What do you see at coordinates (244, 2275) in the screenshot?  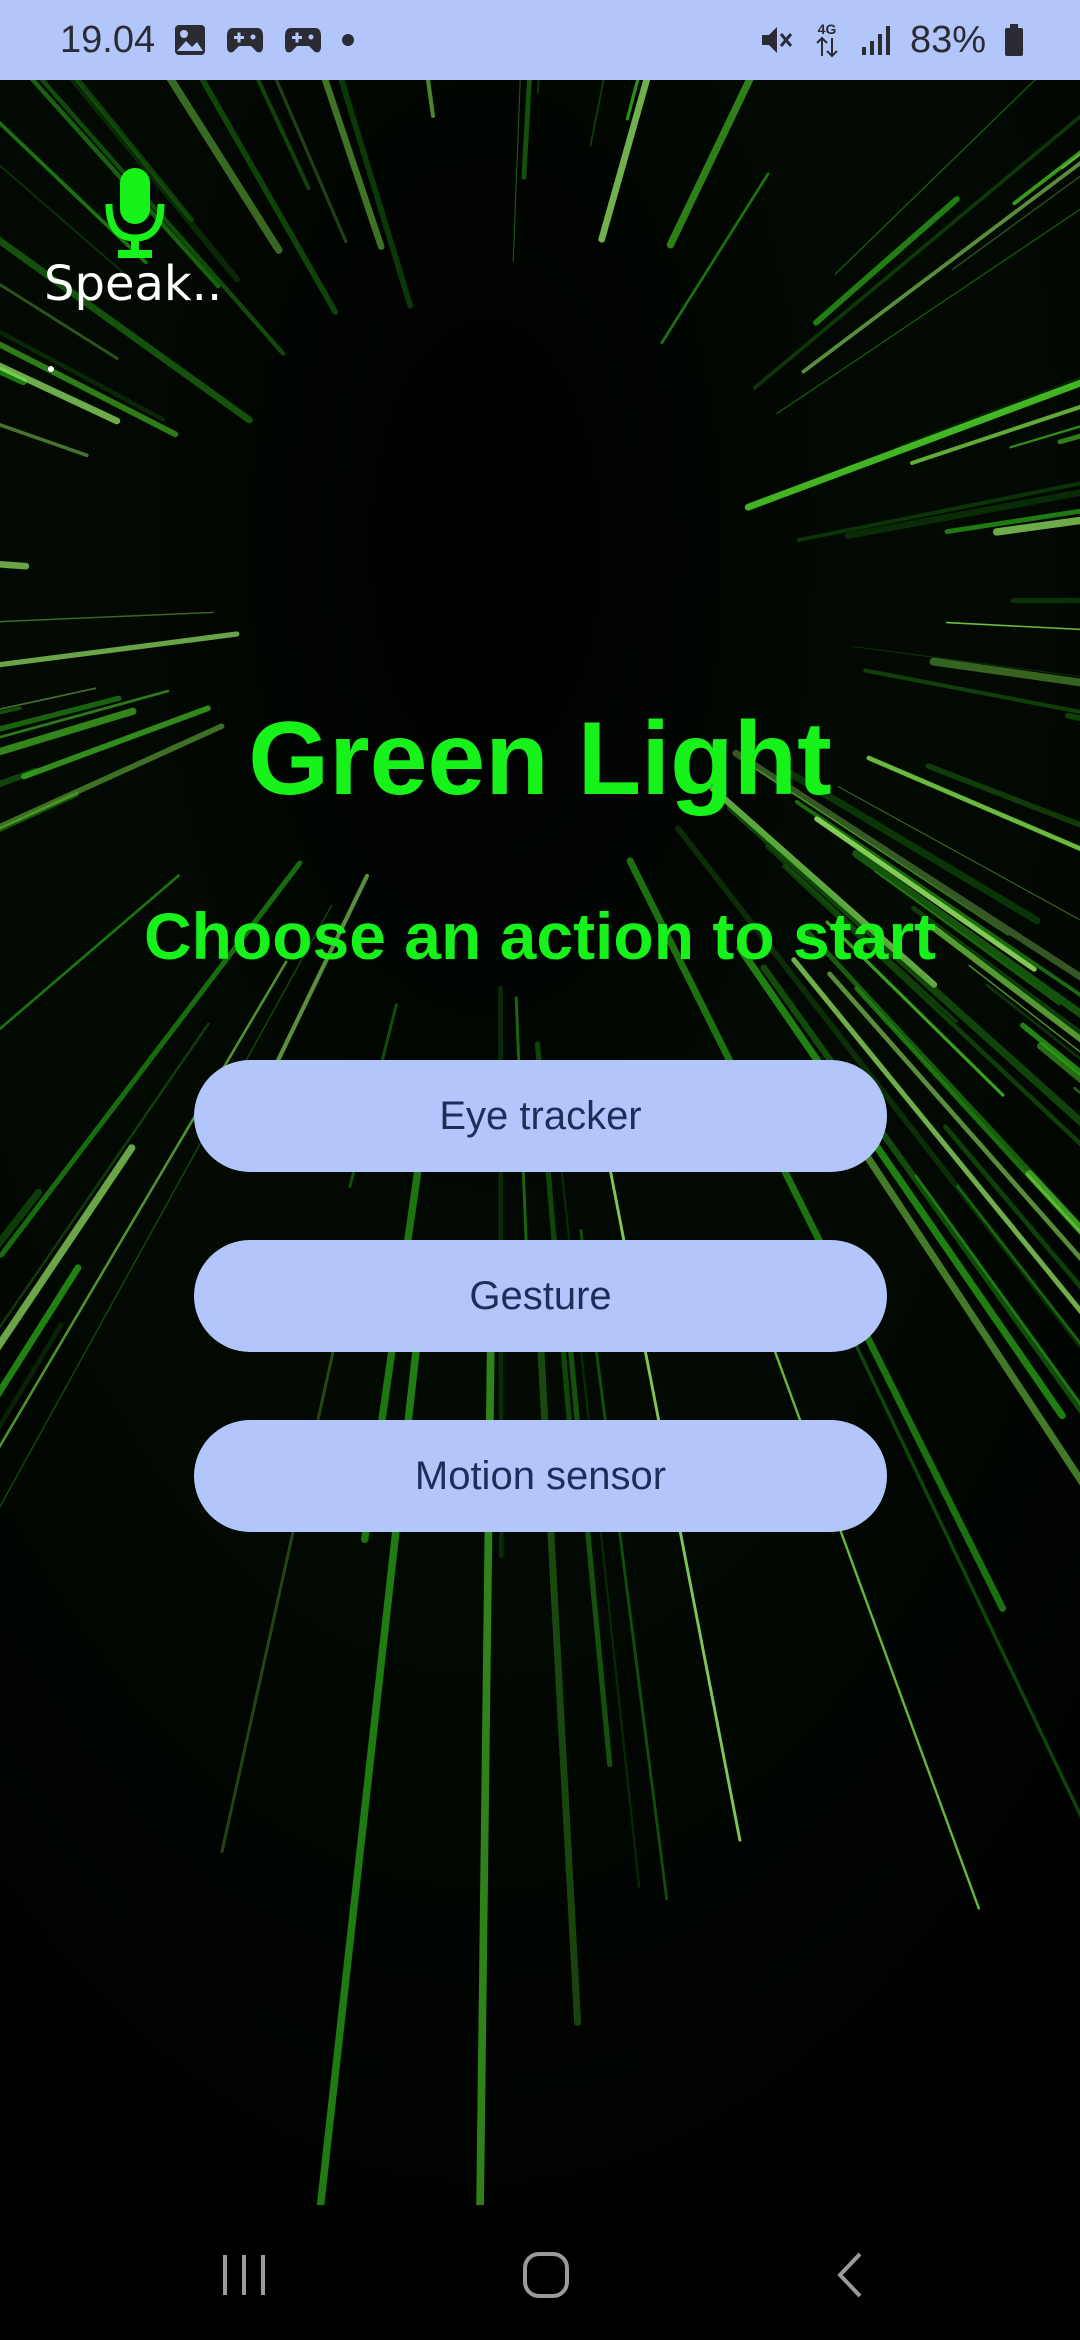 I see `recents-icon` at bounding box center [244, 2275].